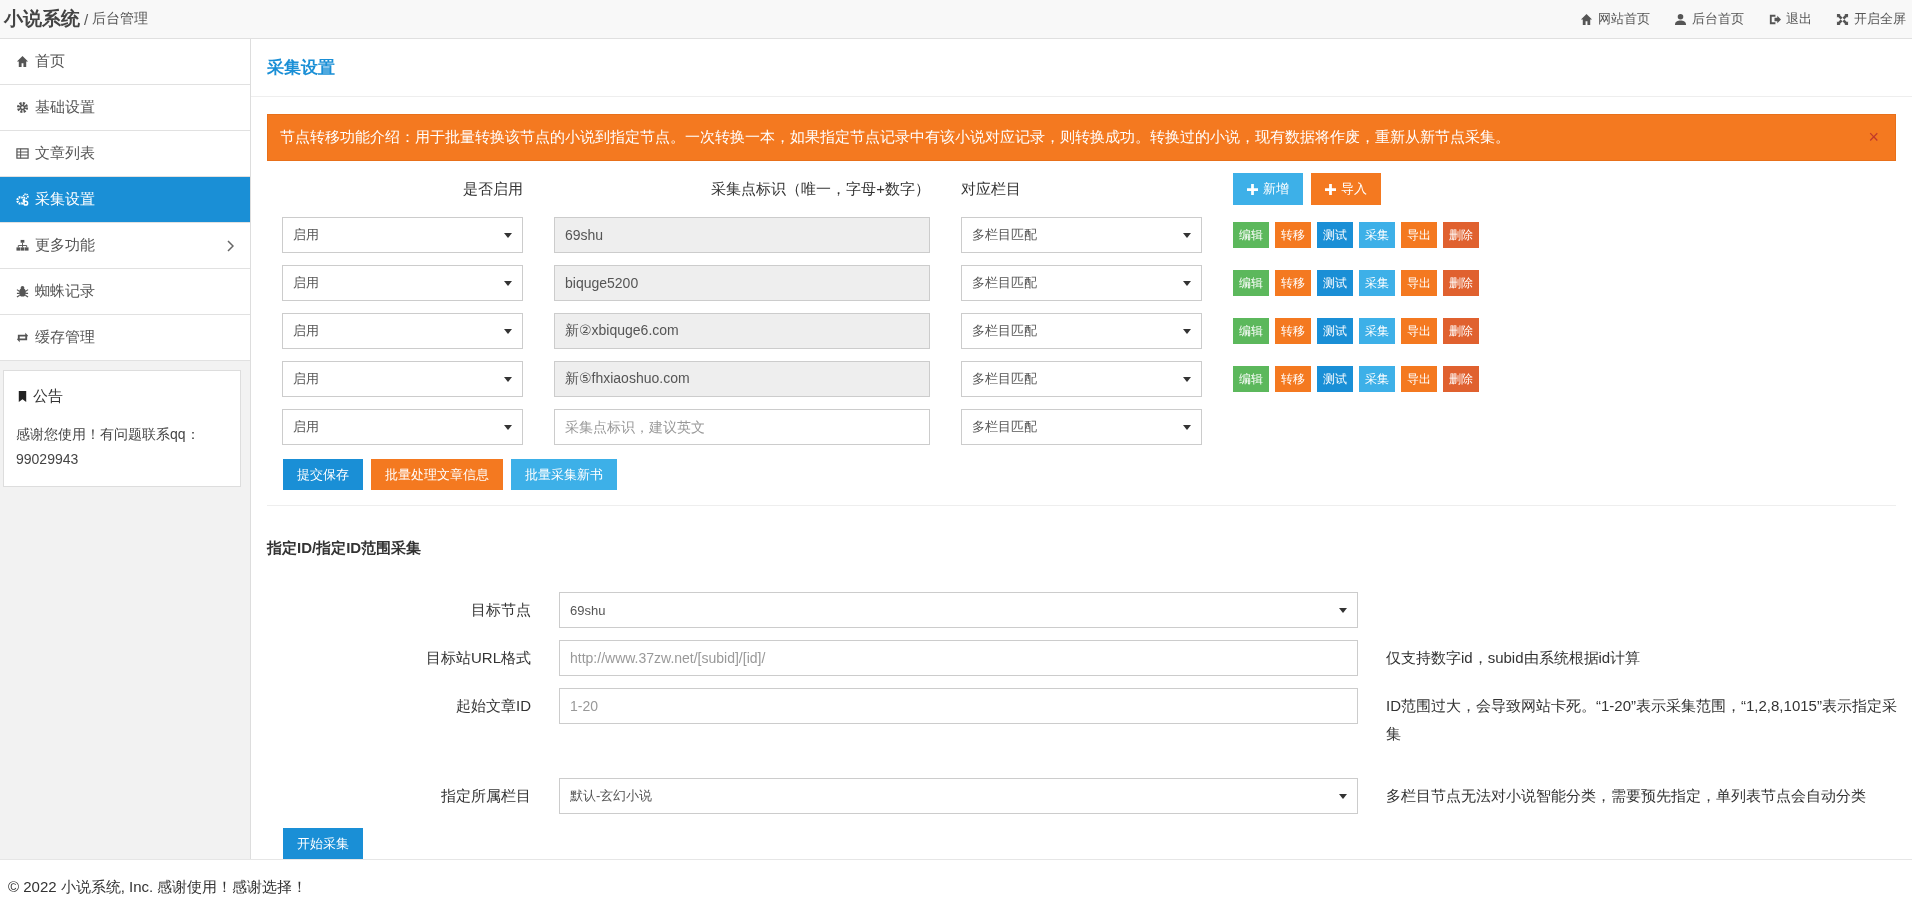 This screenshot has height=917, width=1912. What do you see at coordinates (1709, 19) in the screenshot?
I see `top-nav-link: 后台首页` at bounding box center [1709, 19].